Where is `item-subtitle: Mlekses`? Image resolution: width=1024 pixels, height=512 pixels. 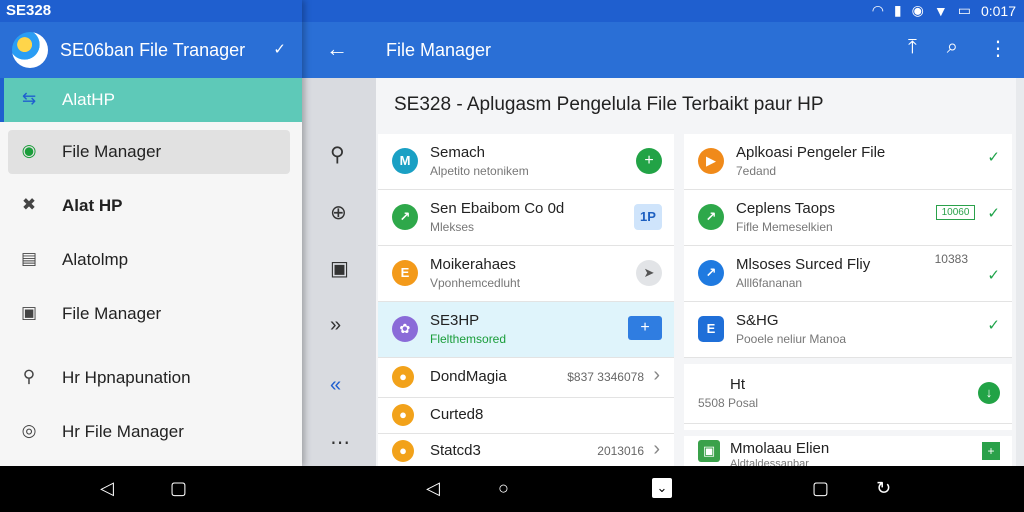
item-subtitle: Mlekses is located at coordinates (452, 227).